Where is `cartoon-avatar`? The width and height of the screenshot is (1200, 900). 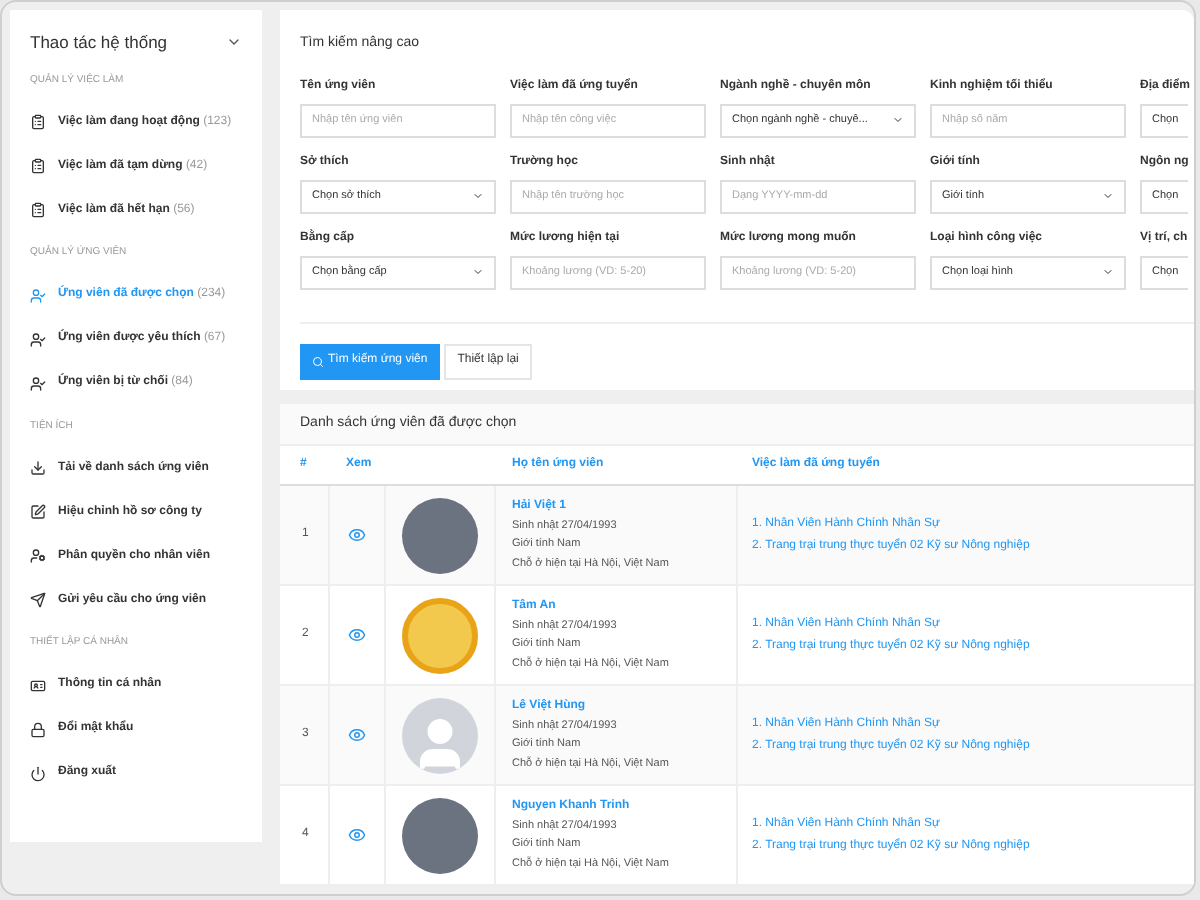
cartoon-avatar is located at coordinates (440, 635).